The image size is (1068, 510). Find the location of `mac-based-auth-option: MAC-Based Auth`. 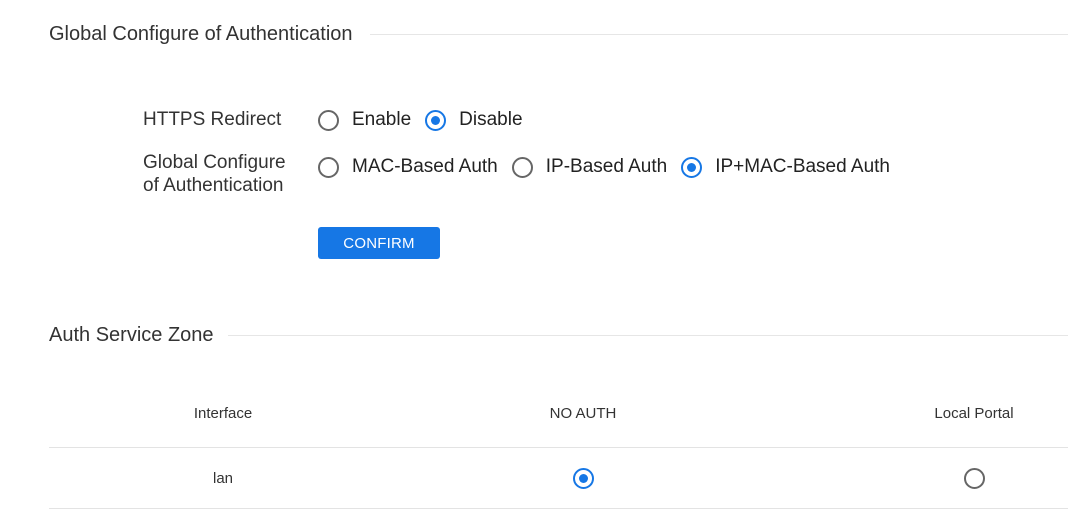

mac-based-auth-option: MAC-Based Auth is located at coordinates (408, 167).